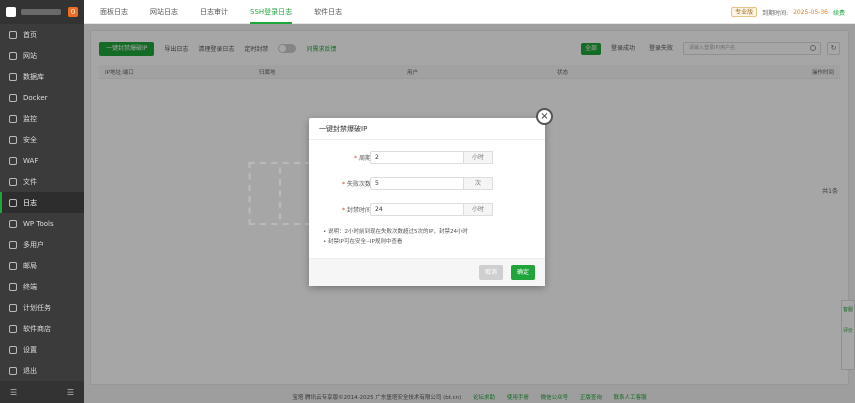  I want to click on gear-icon, so click(13, 349).